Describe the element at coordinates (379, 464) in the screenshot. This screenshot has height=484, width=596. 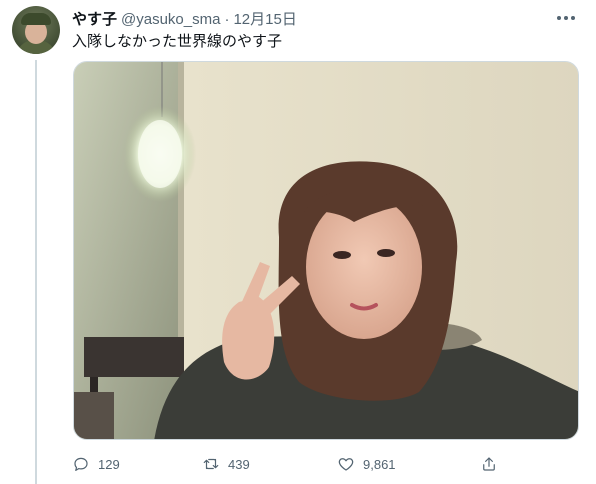
I see `like-count: 9,861` at that location.